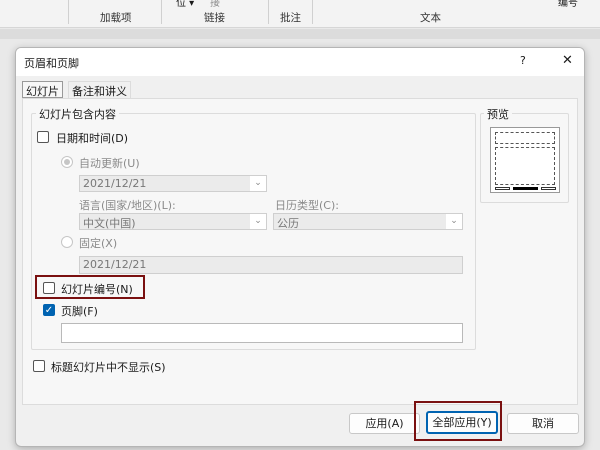 Image resolution: width=600 pixels, height=450 pixels. I want to click on slide-number-label: 幻灯片编号(N), so click(97, 289).